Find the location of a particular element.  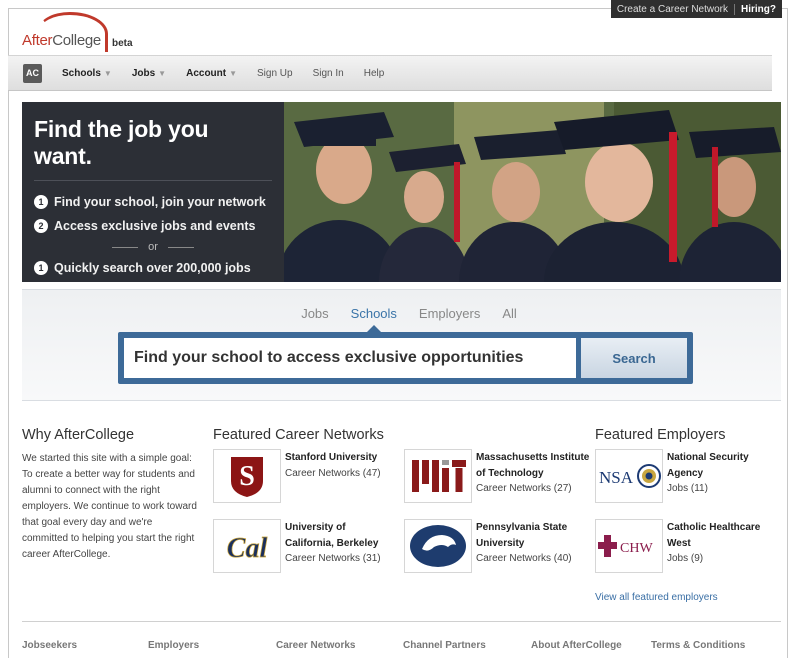

mit-logo is located at coordinates (438, 476).